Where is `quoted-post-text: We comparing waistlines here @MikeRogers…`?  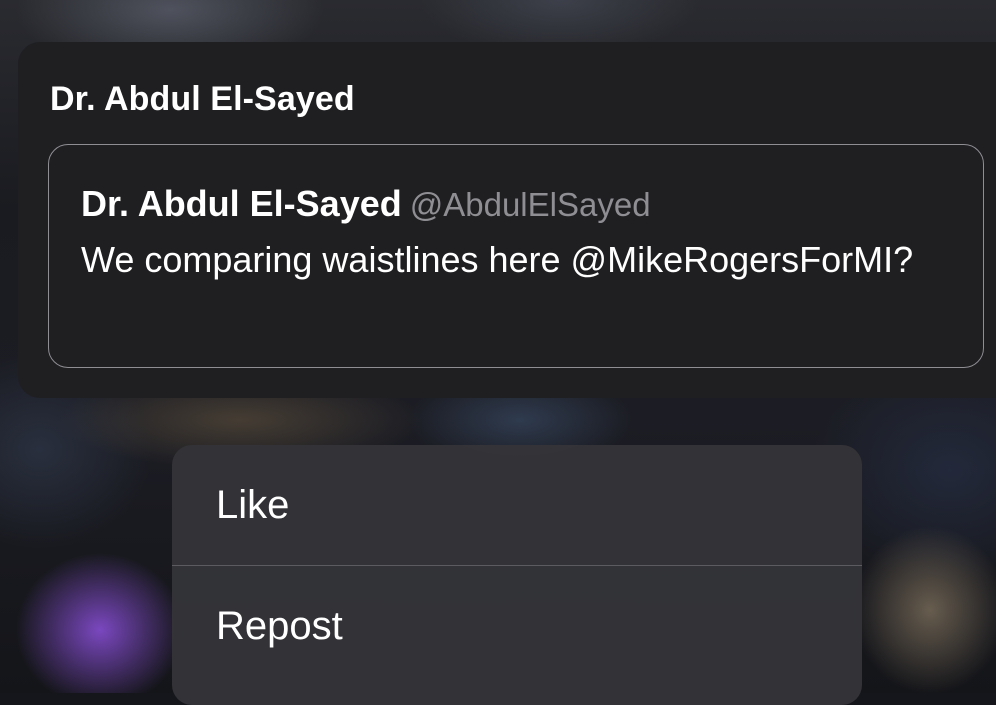 quoted-post-text: We comparing waistlines here @MikeRogers… is located at coordinates (497, 259).